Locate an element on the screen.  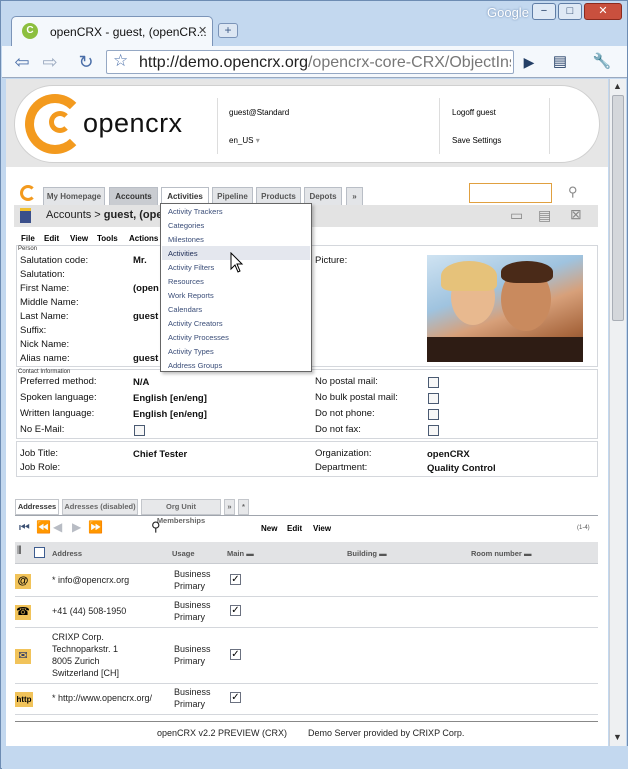
menu-item-activities: Activities is located at coordinates (183, 253).